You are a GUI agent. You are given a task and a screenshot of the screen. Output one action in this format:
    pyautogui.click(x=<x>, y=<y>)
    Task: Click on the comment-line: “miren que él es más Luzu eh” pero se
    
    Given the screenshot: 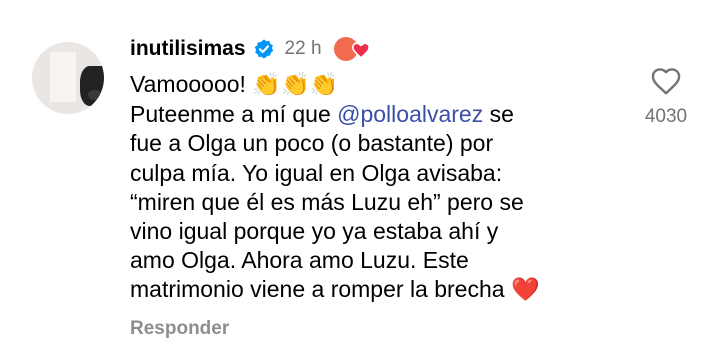 What is the action you would take?
    pyautogui.click(x=327, y=201)
    